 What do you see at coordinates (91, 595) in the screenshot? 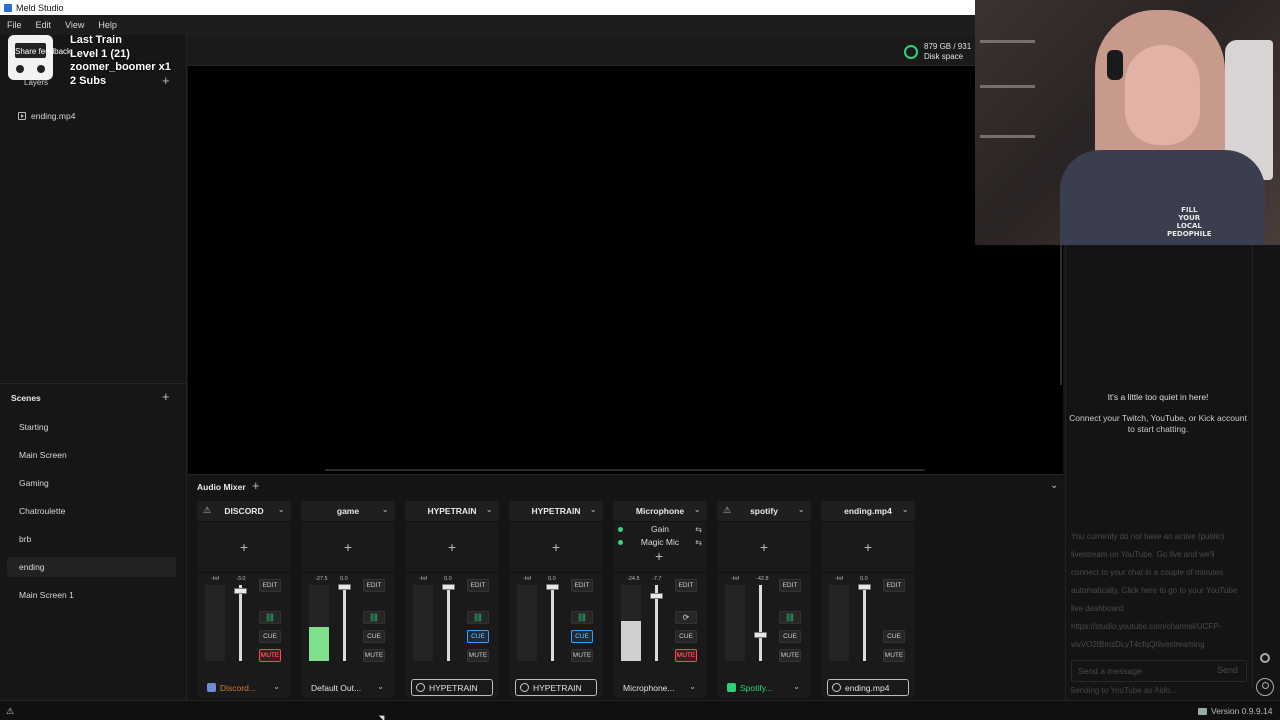
I see `scene-item: Main Screen 1` at bounding box center [91, 595].